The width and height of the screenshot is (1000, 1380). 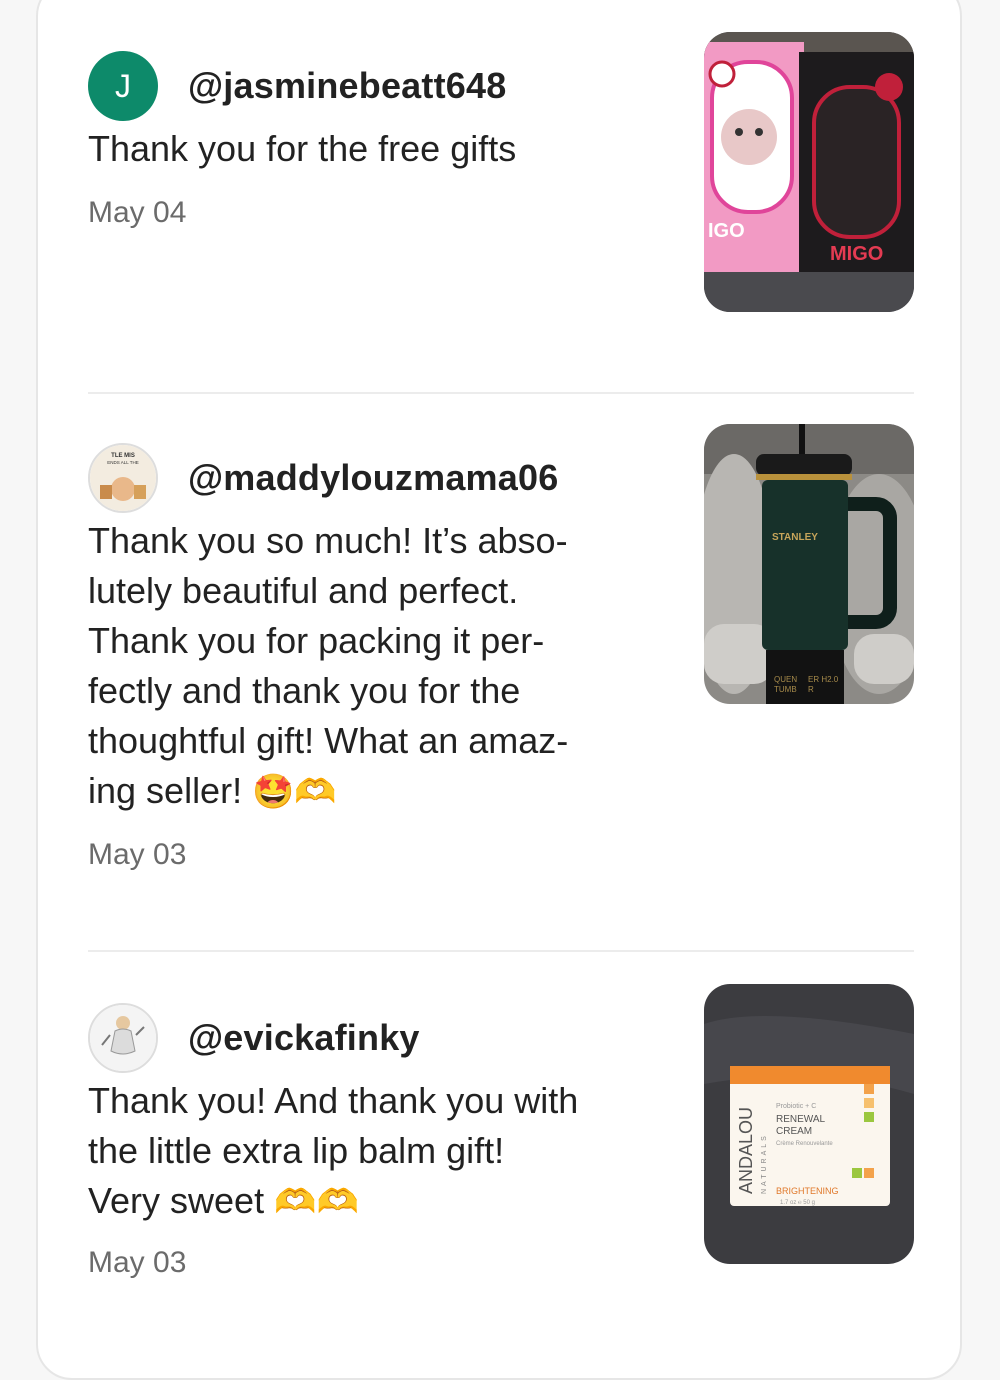 What do you see at coordinates (123, 462) in the screenshot?
I see `svg-text: ENDS ALL THE` at bounding box center [123, 462].